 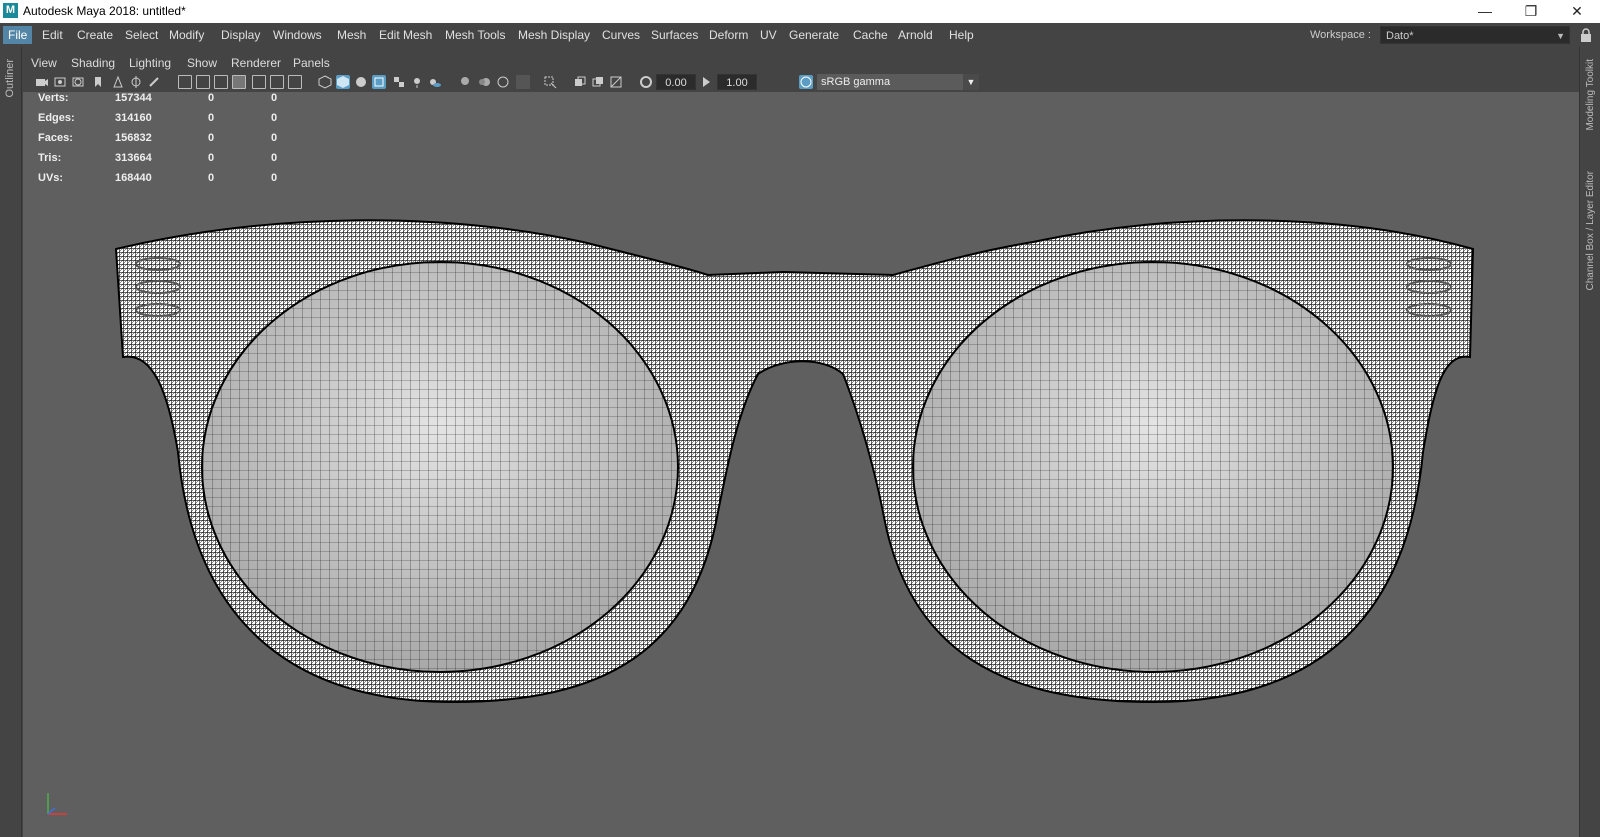 I want to click on panel-menu-show: Show, so click(x=202, y=63).